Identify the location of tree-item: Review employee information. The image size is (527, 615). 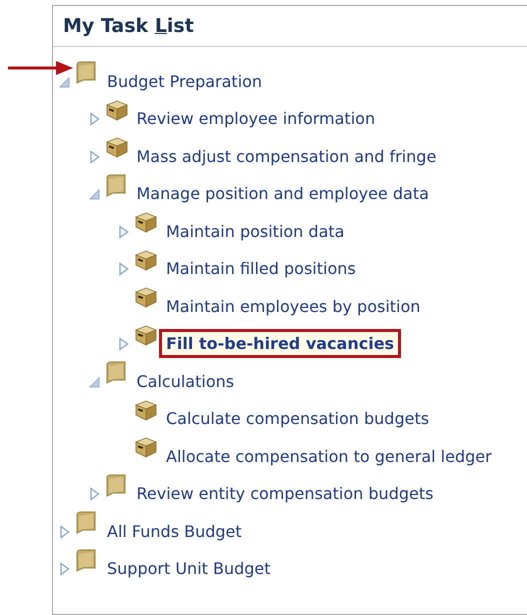
(256, 118).